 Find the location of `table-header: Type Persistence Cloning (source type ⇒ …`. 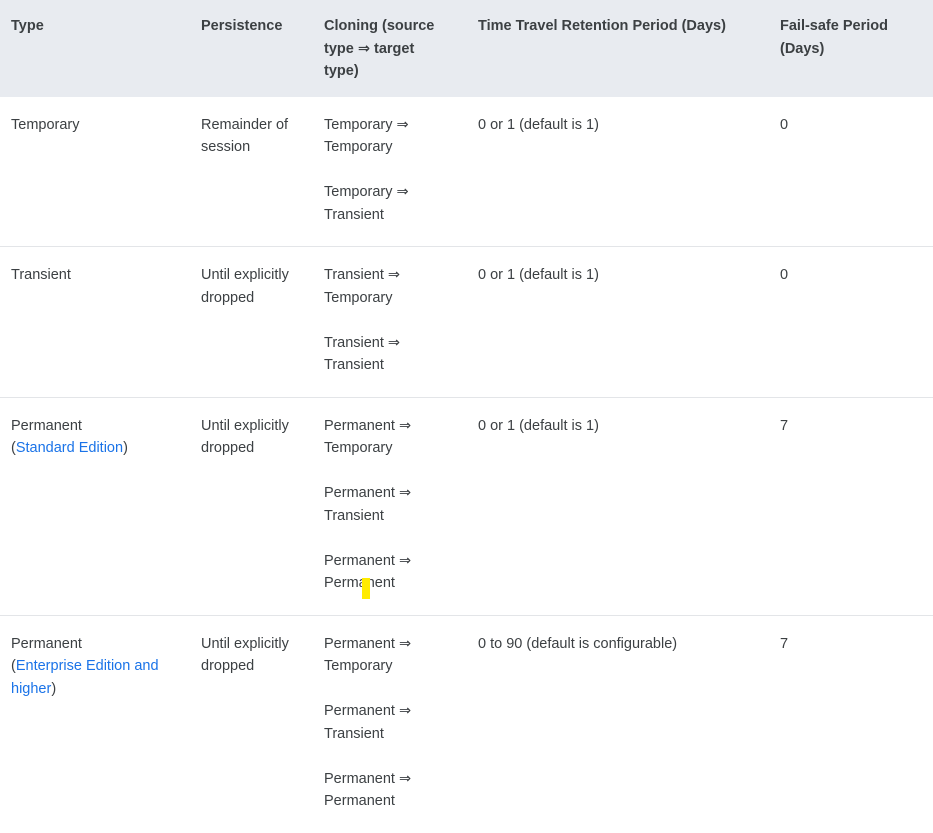

table-header: Type Persistence Cloning (source type ⇒ … is located at coordinates (466, 48).